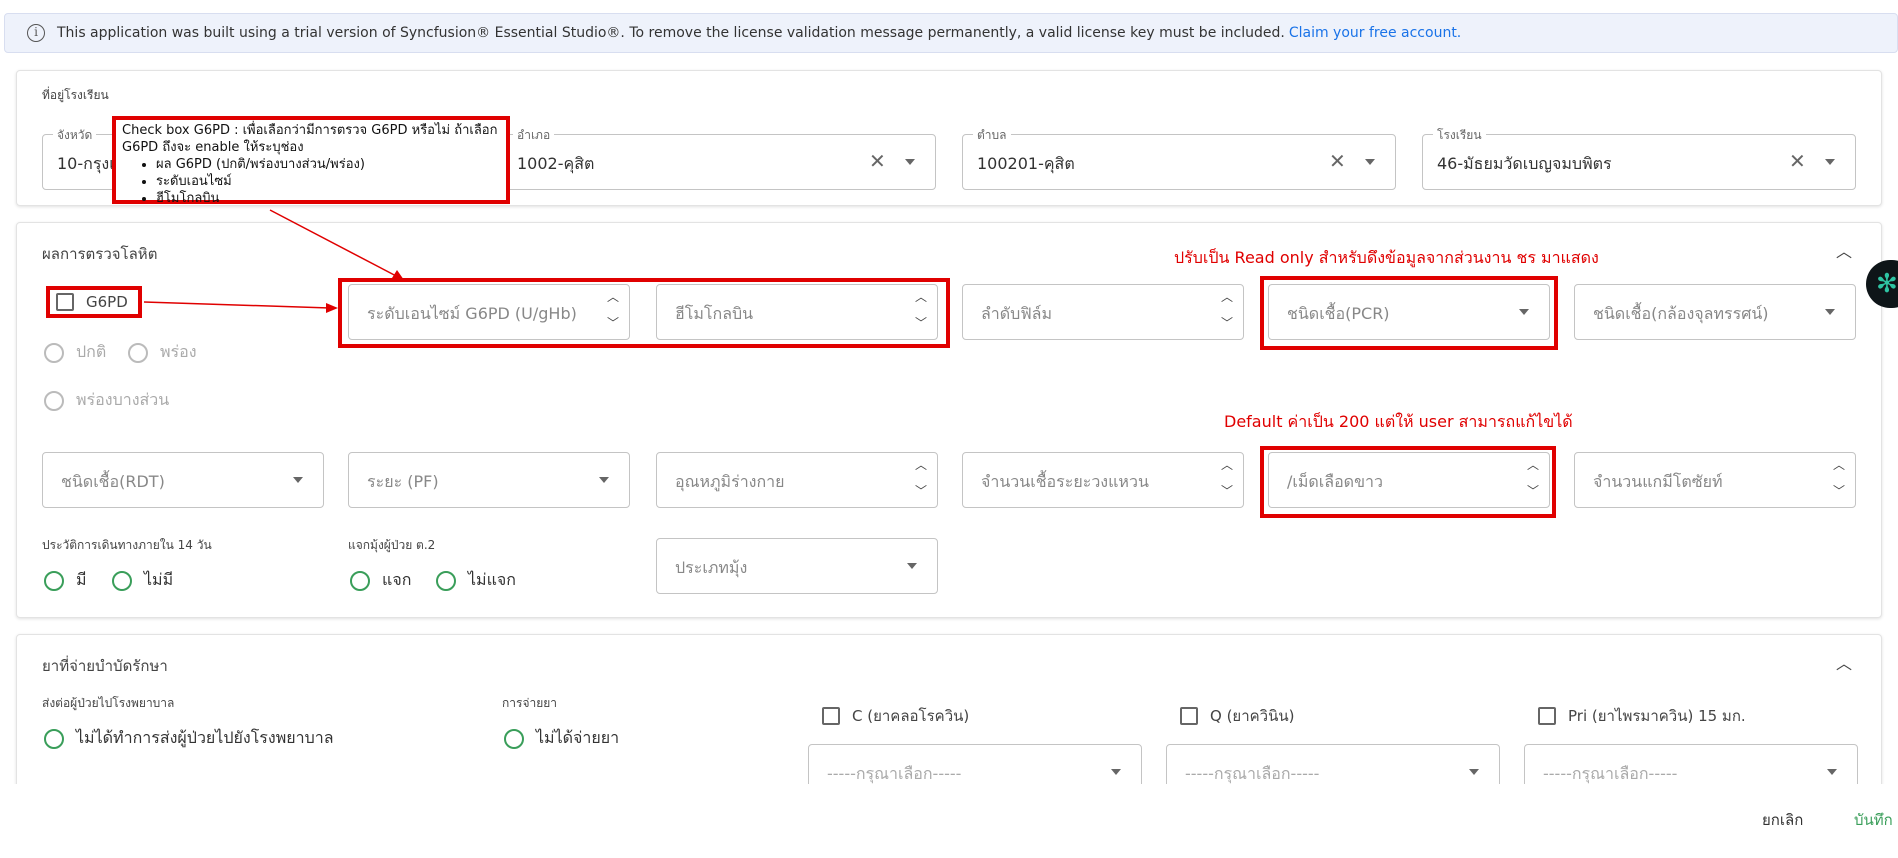 The width and height of the screenshot is (1898, 858). Describe the element at coordinates (332, 308) in the screenshot. I see `arrow-head` at that location.